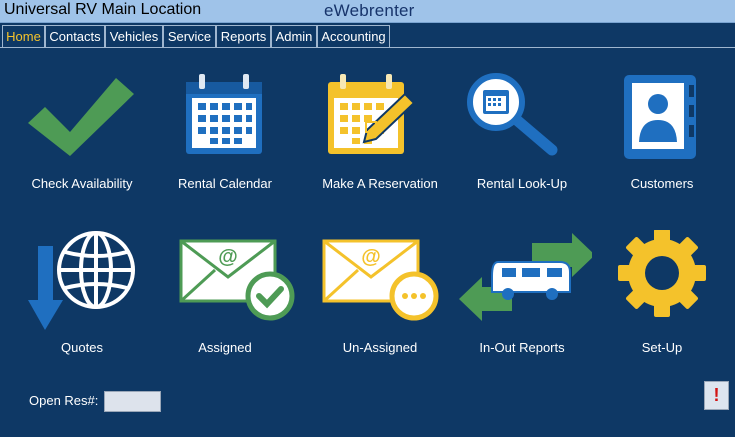  Describe the element at coordinates (75, 36) in the screenshot. I see `tab-contacts: Contacts` at that location.